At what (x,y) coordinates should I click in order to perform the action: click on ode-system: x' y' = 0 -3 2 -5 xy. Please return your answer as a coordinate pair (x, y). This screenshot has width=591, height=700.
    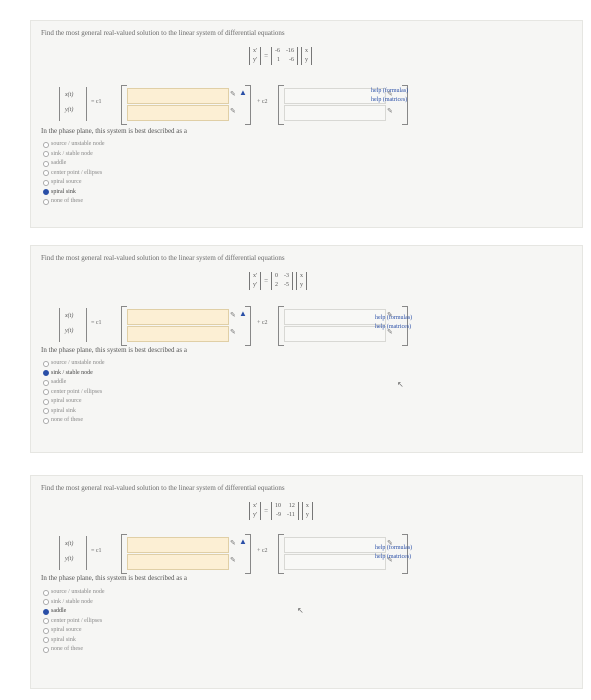
    Looking at the image, I should click on (278, 281).